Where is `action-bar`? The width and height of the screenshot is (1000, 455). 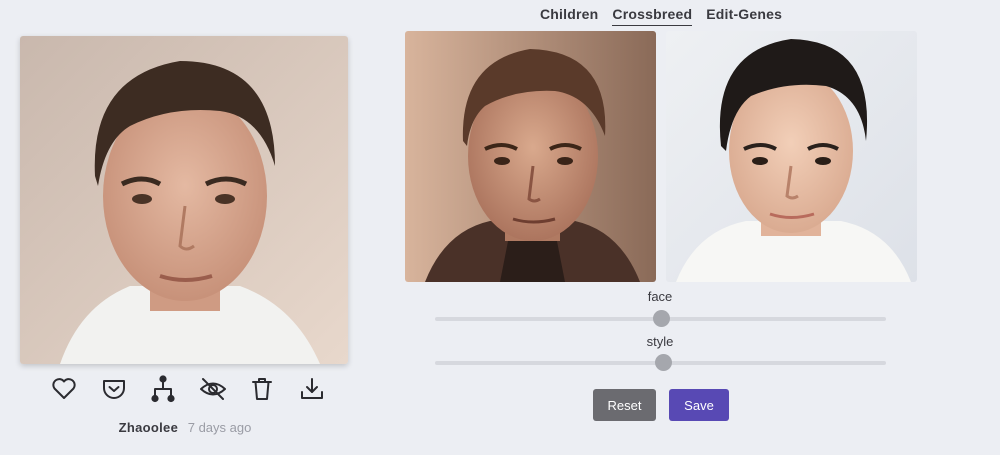 action-bar is located at coordinates (188, 389).